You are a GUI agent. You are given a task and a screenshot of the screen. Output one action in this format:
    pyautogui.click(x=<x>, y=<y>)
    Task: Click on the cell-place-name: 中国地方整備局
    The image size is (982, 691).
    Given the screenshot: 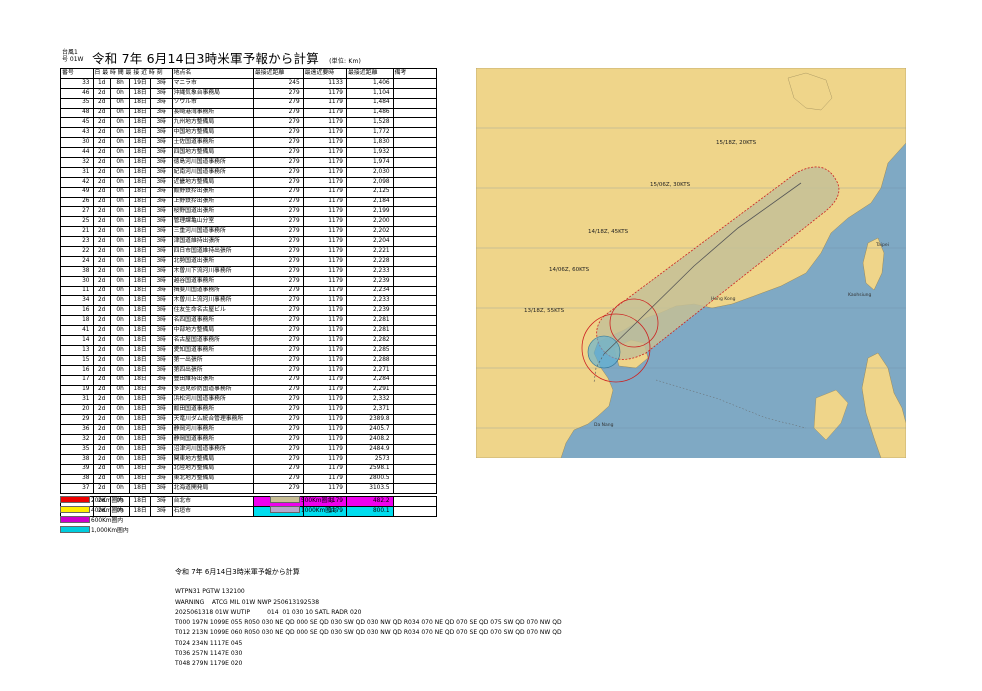 What is the action you would take?
    pyautogui.click(x=212, y=133)
    